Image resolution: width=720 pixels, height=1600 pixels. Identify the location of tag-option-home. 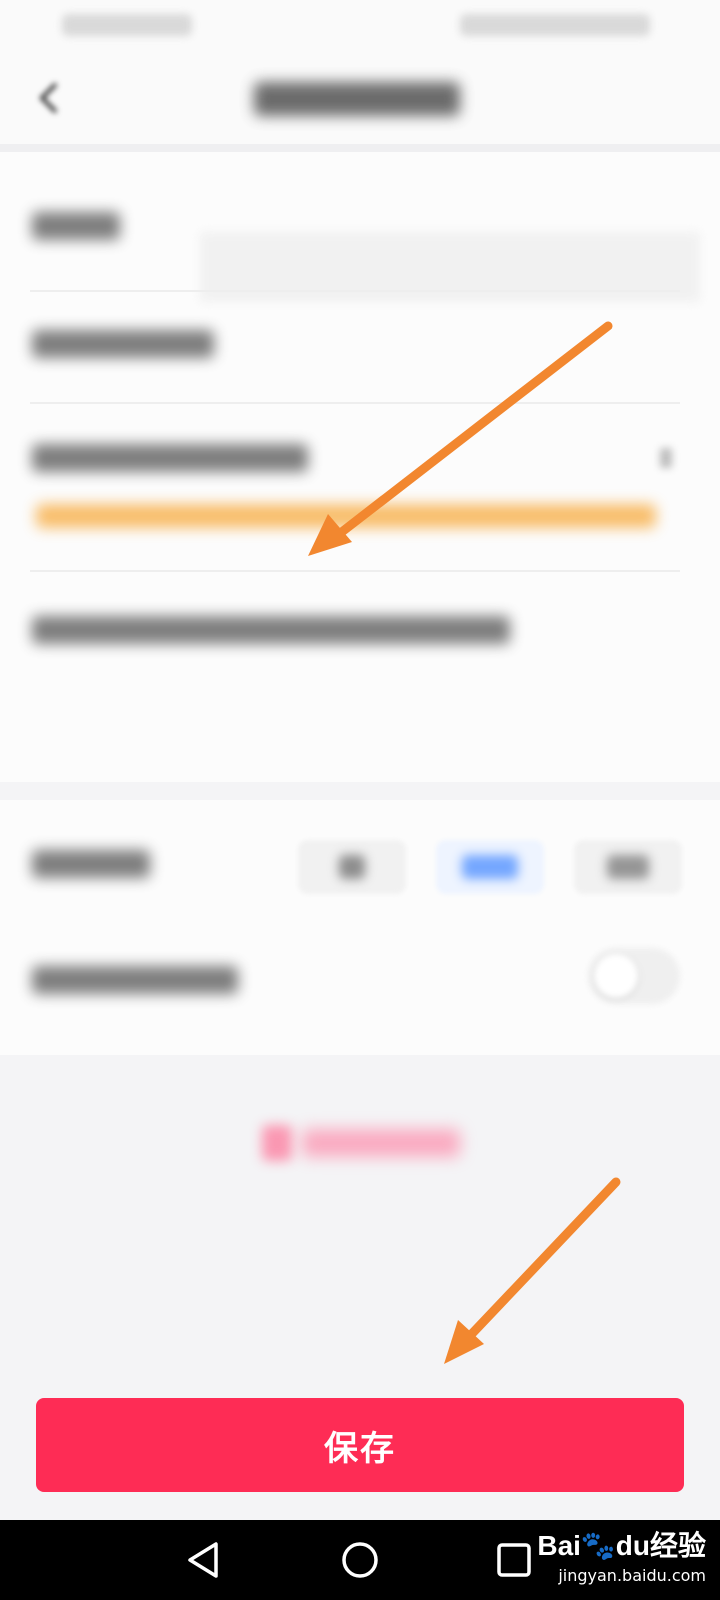
(352, 867).